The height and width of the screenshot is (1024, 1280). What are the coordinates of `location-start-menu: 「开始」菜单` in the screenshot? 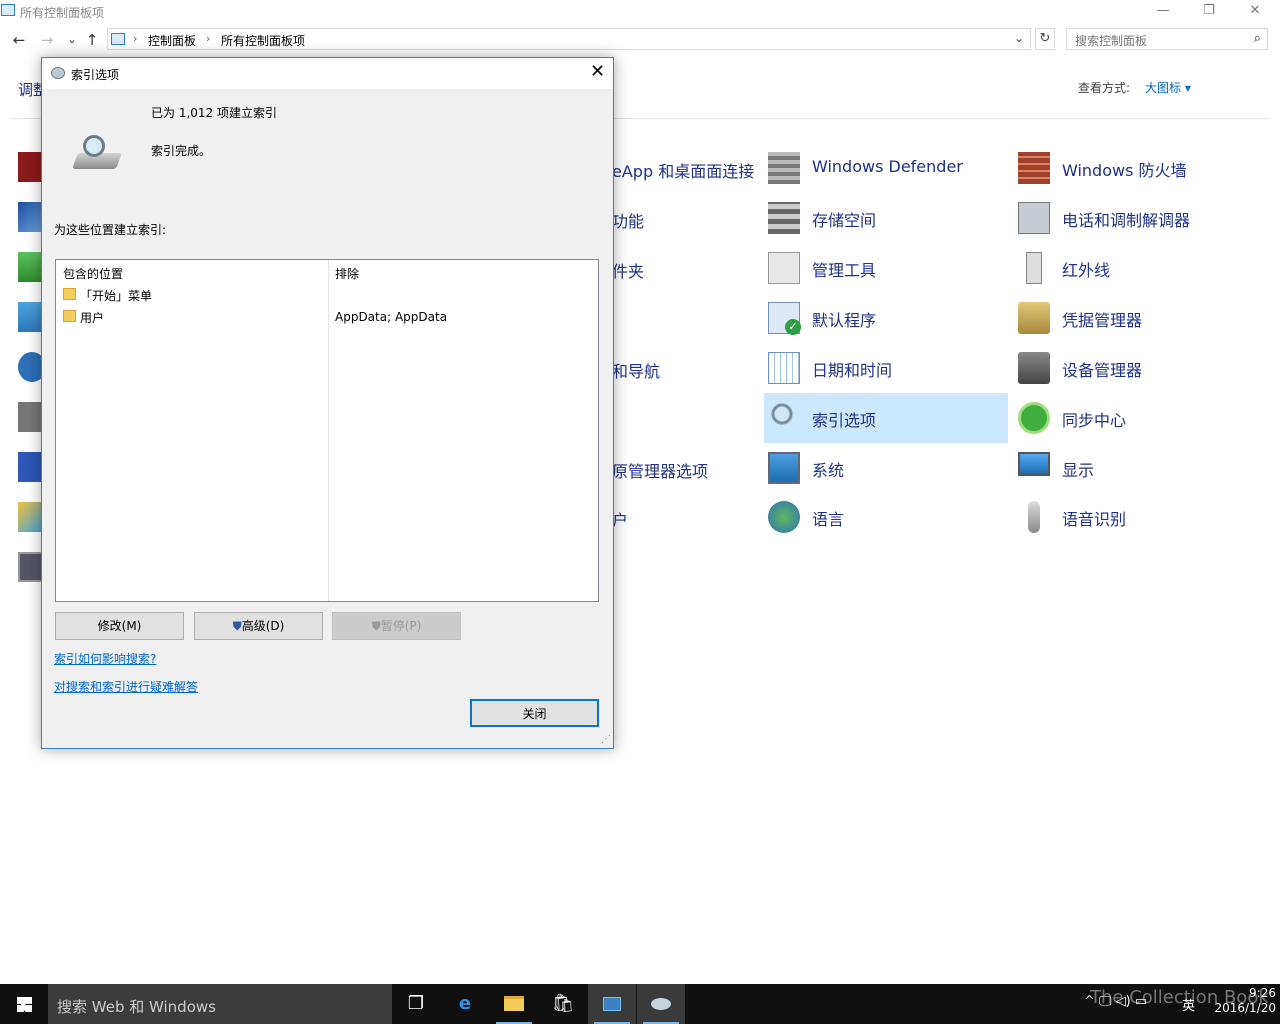 It's located at (116, 295).